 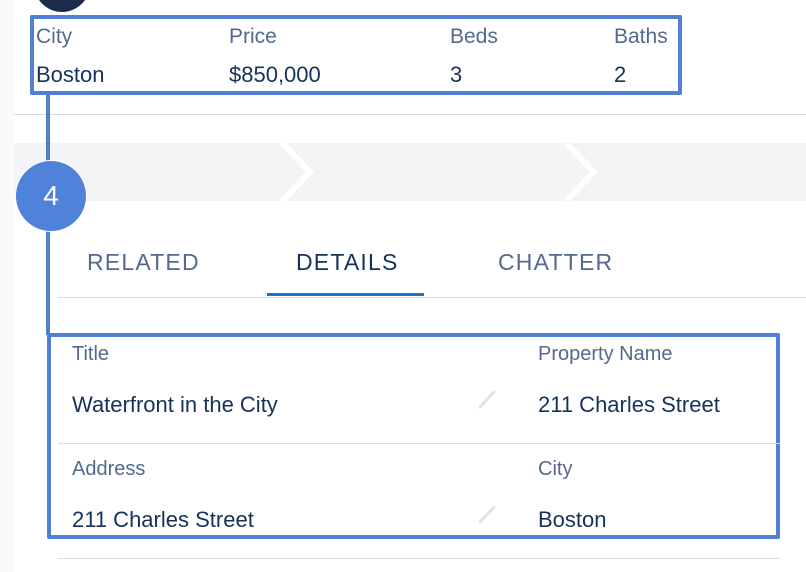 I want to click on summary-label-beds: Beds, so click(x=474, y=36).